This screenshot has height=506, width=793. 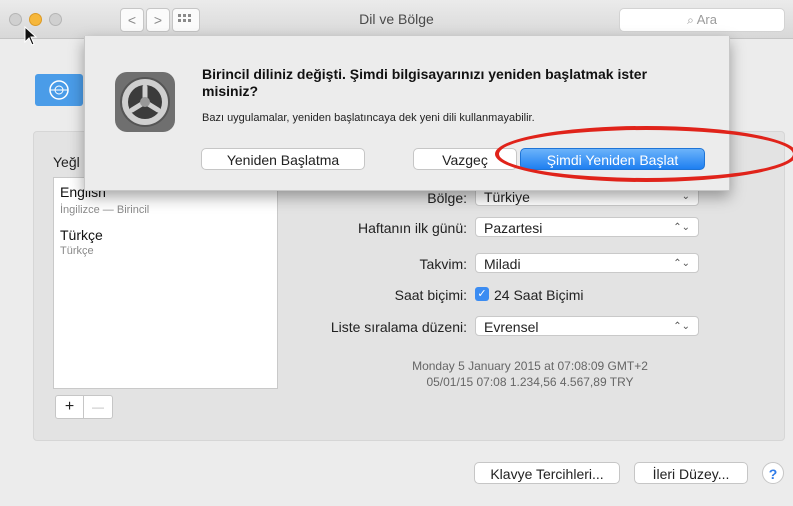 I want to click on time-format-label: Saat biçimi:, so click(x=430, y=295).